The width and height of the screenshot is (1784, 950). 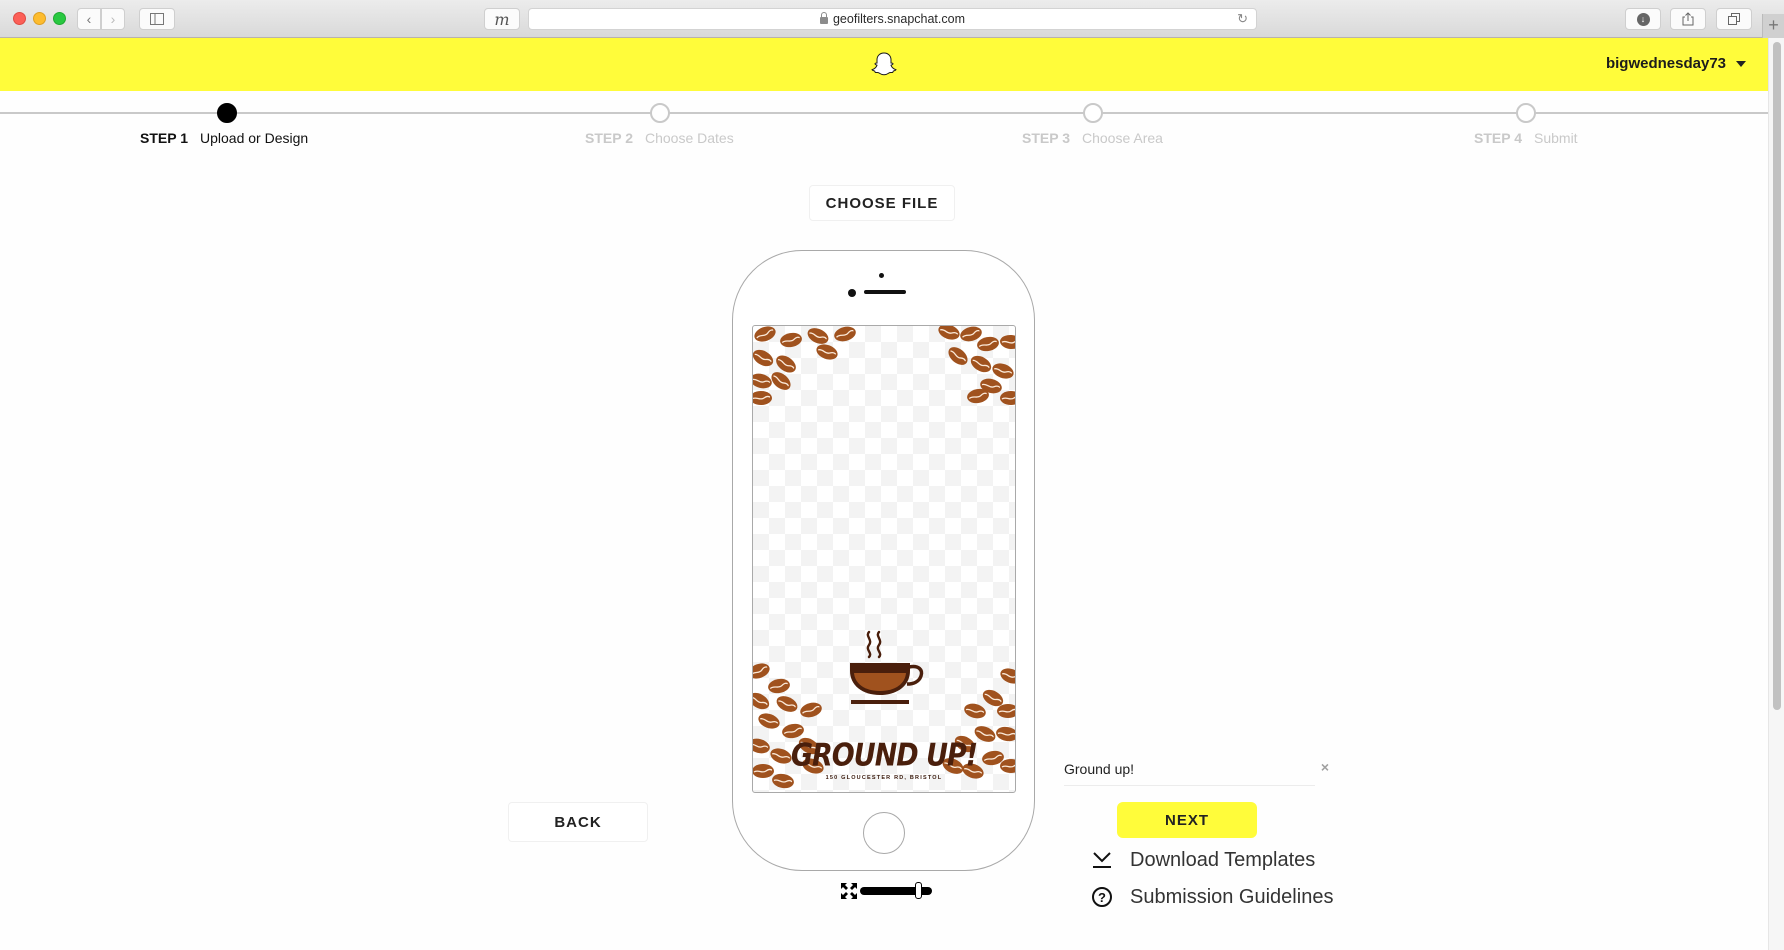 I want to click on filter-name-input, so click(x=1189, y=769).